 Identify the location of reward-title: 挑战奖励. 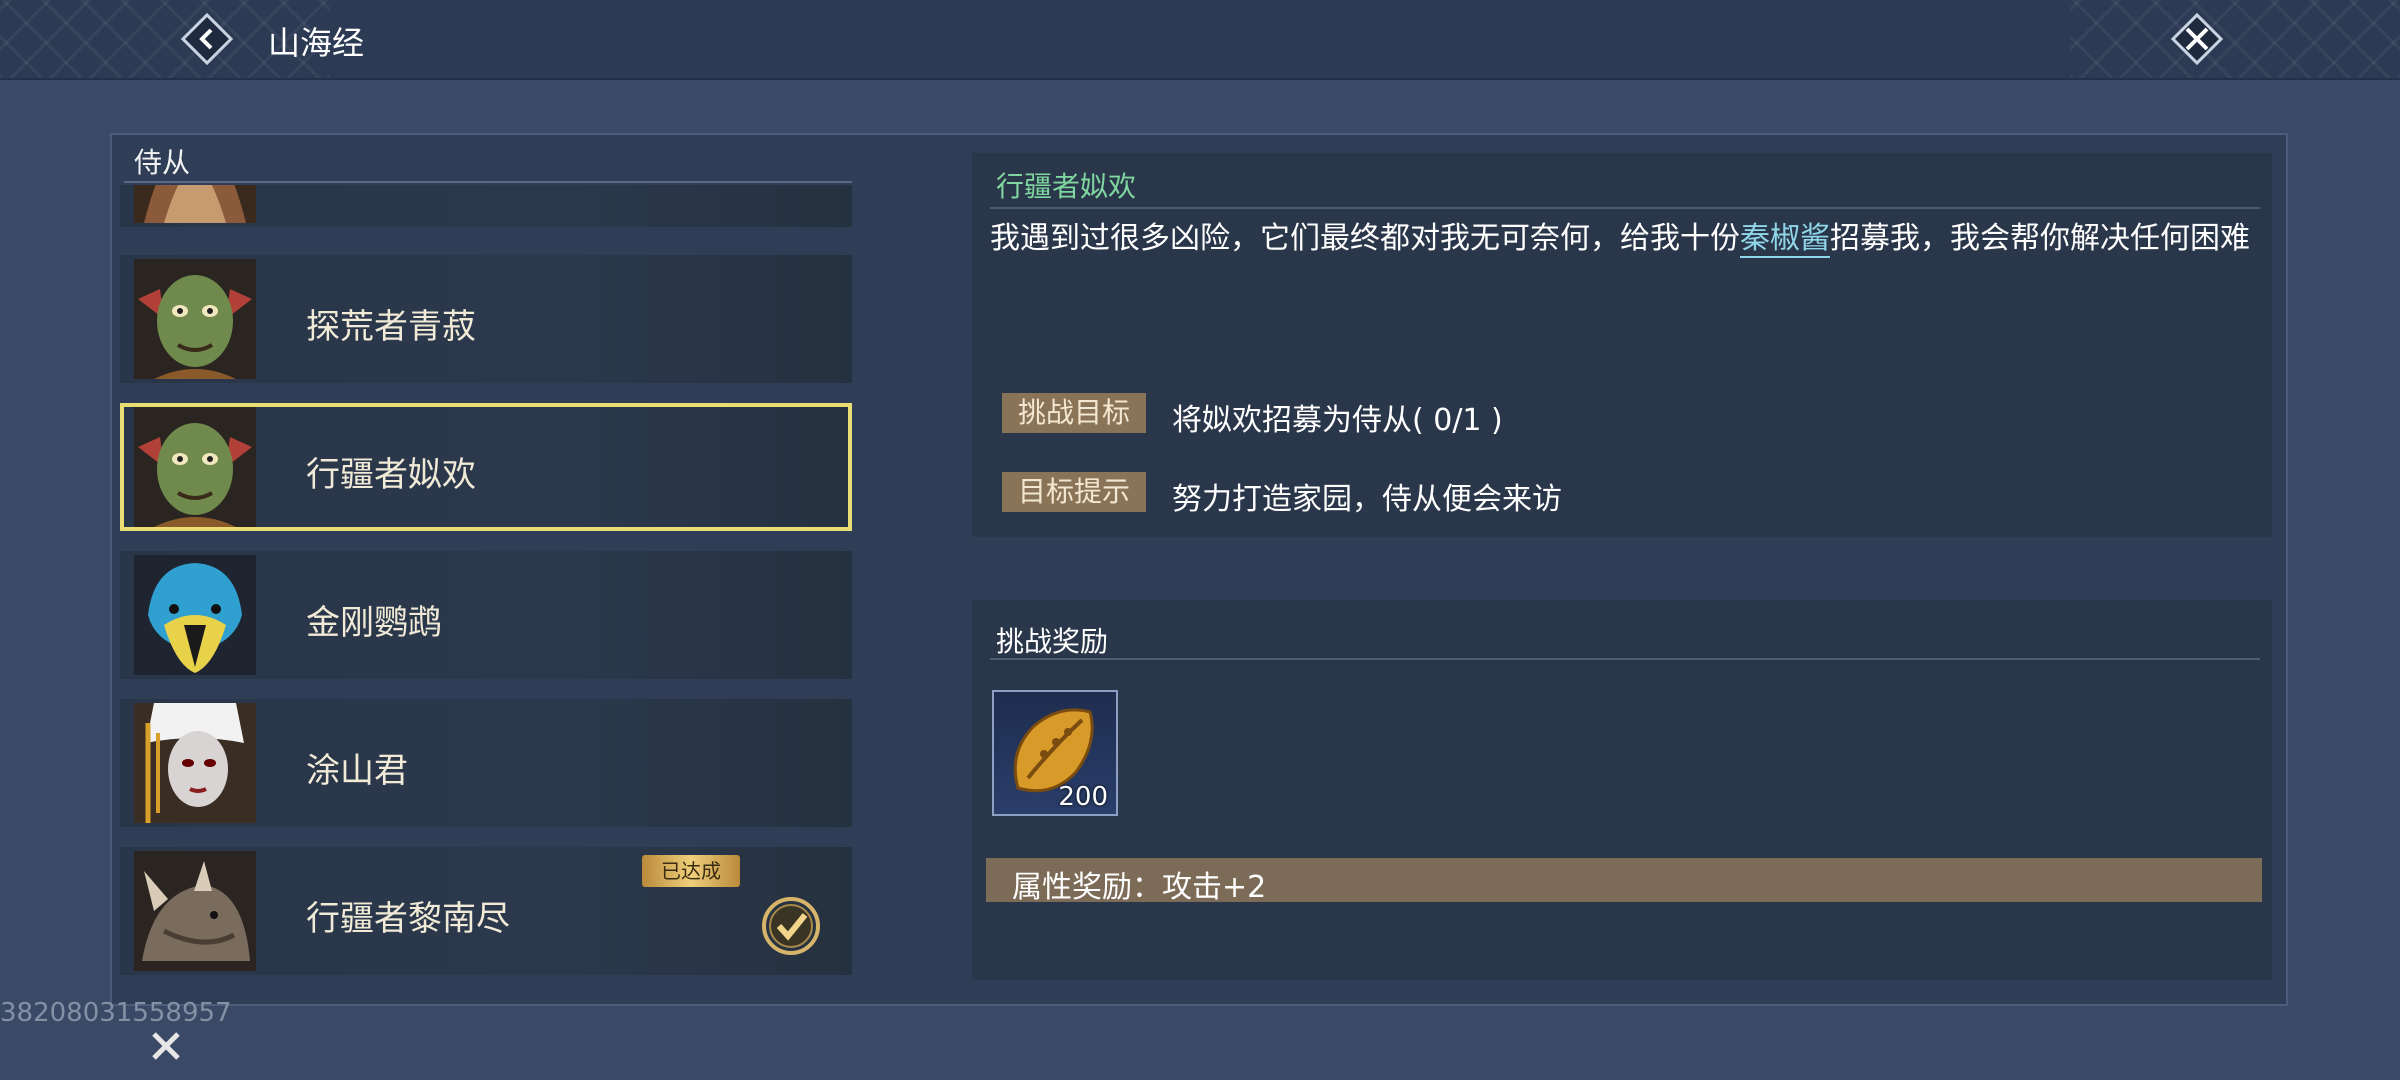
(1052, 641).